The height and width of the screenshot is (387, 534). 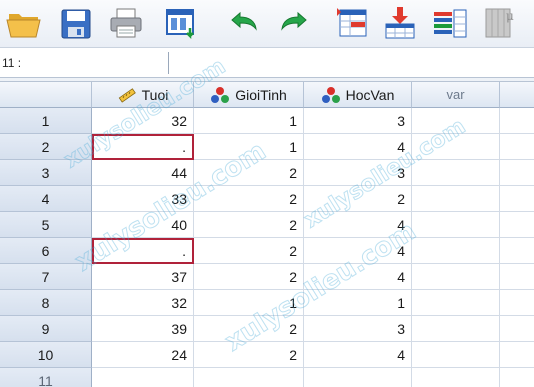 I want to click on cell-hocvan, so click(x=358, y=377).